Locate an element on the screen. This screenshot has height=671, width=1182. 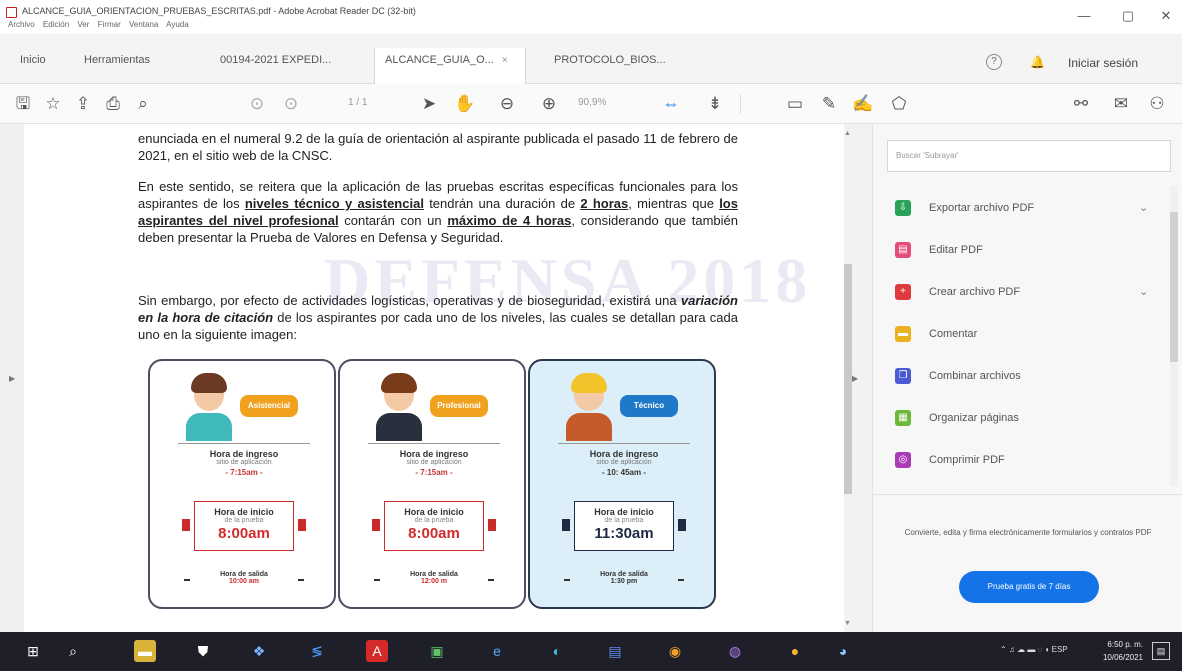
close-tab-icon: × is located at coordinates (505, 60).